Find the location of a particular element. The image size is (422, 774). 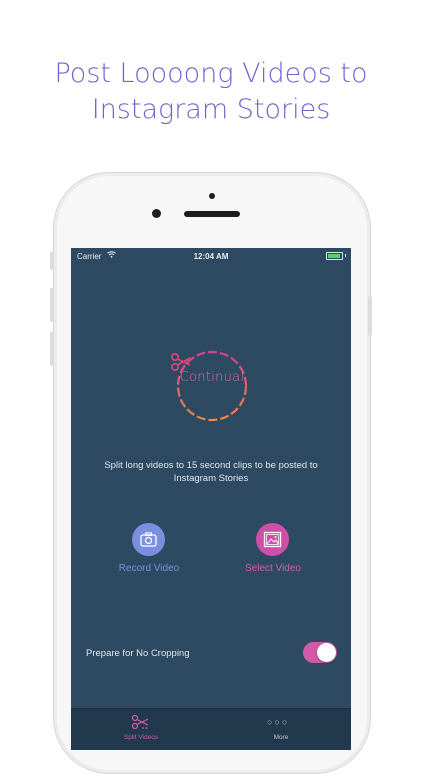

tab-split-videos: Split Videos is located at coordinates (141, 729).